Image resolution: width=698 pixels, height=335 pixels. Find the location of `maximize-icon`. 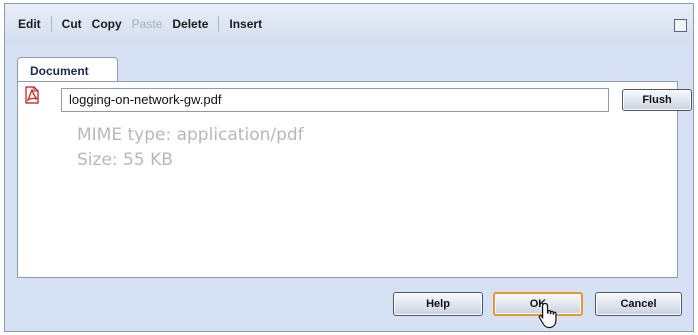

maximize-icon is located at coordinates (680, 25).